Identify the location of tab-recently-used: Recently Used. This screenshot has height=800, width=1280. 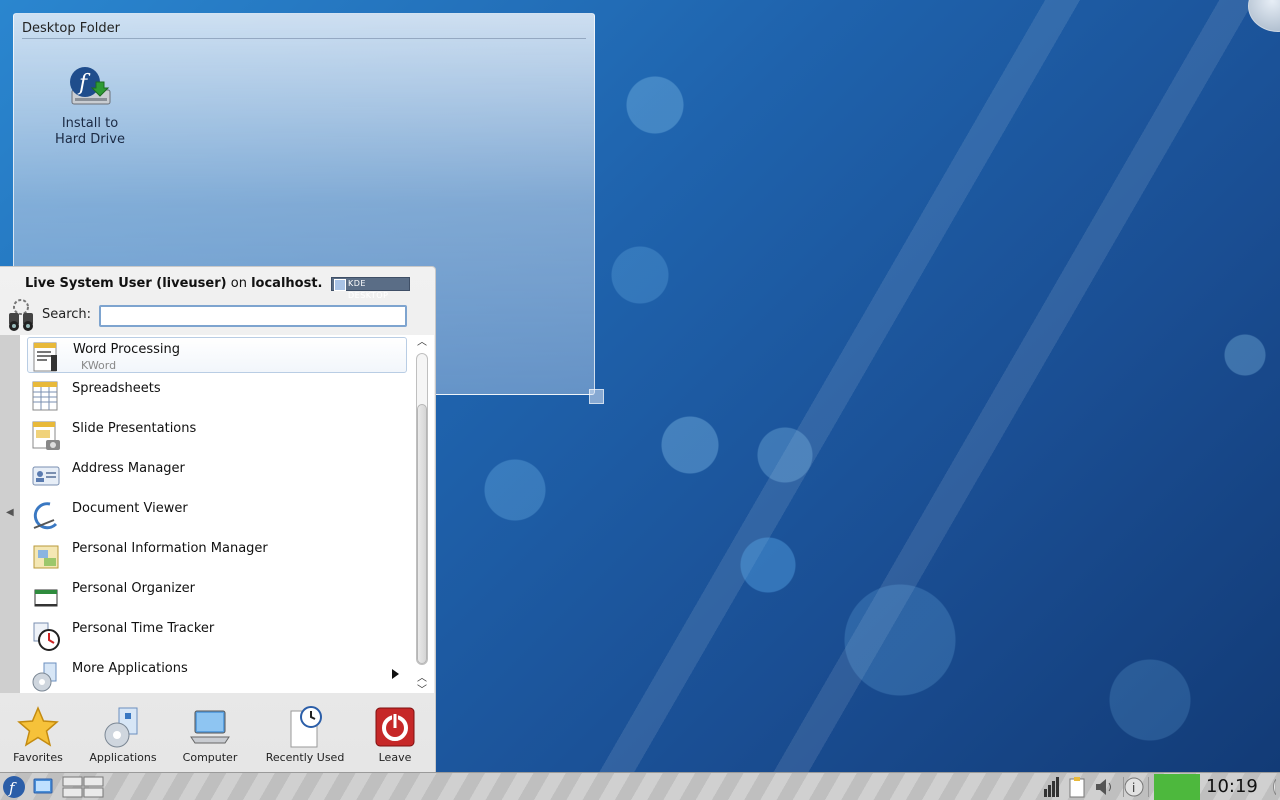
(305, 734).